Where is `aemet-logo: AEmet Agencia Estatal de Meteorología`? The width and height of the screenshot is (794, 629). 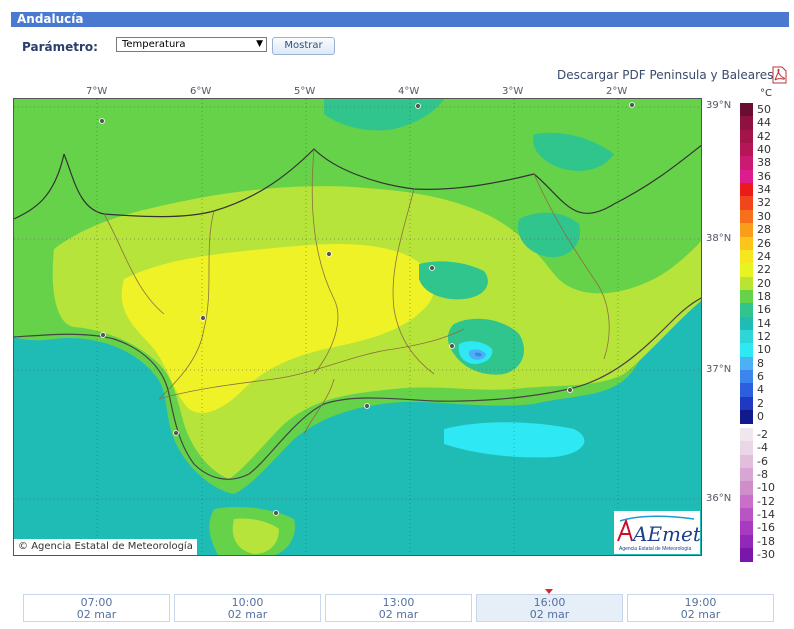 aemet-logo: AEmet Agencia Estatal de Meteorología is located at coordinates (658, 532).